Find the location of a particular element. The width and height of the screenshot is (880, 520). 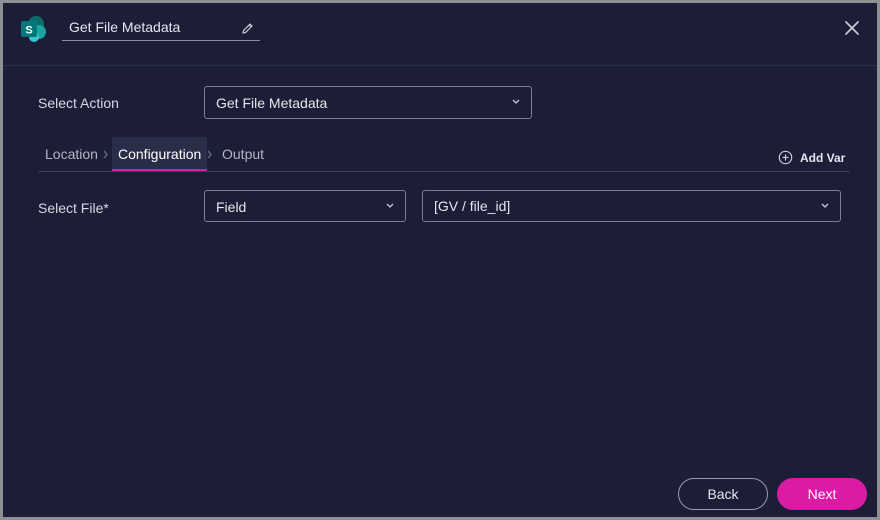

file-variable-value: [GV / file_id] is located at coordinates (472, 206).